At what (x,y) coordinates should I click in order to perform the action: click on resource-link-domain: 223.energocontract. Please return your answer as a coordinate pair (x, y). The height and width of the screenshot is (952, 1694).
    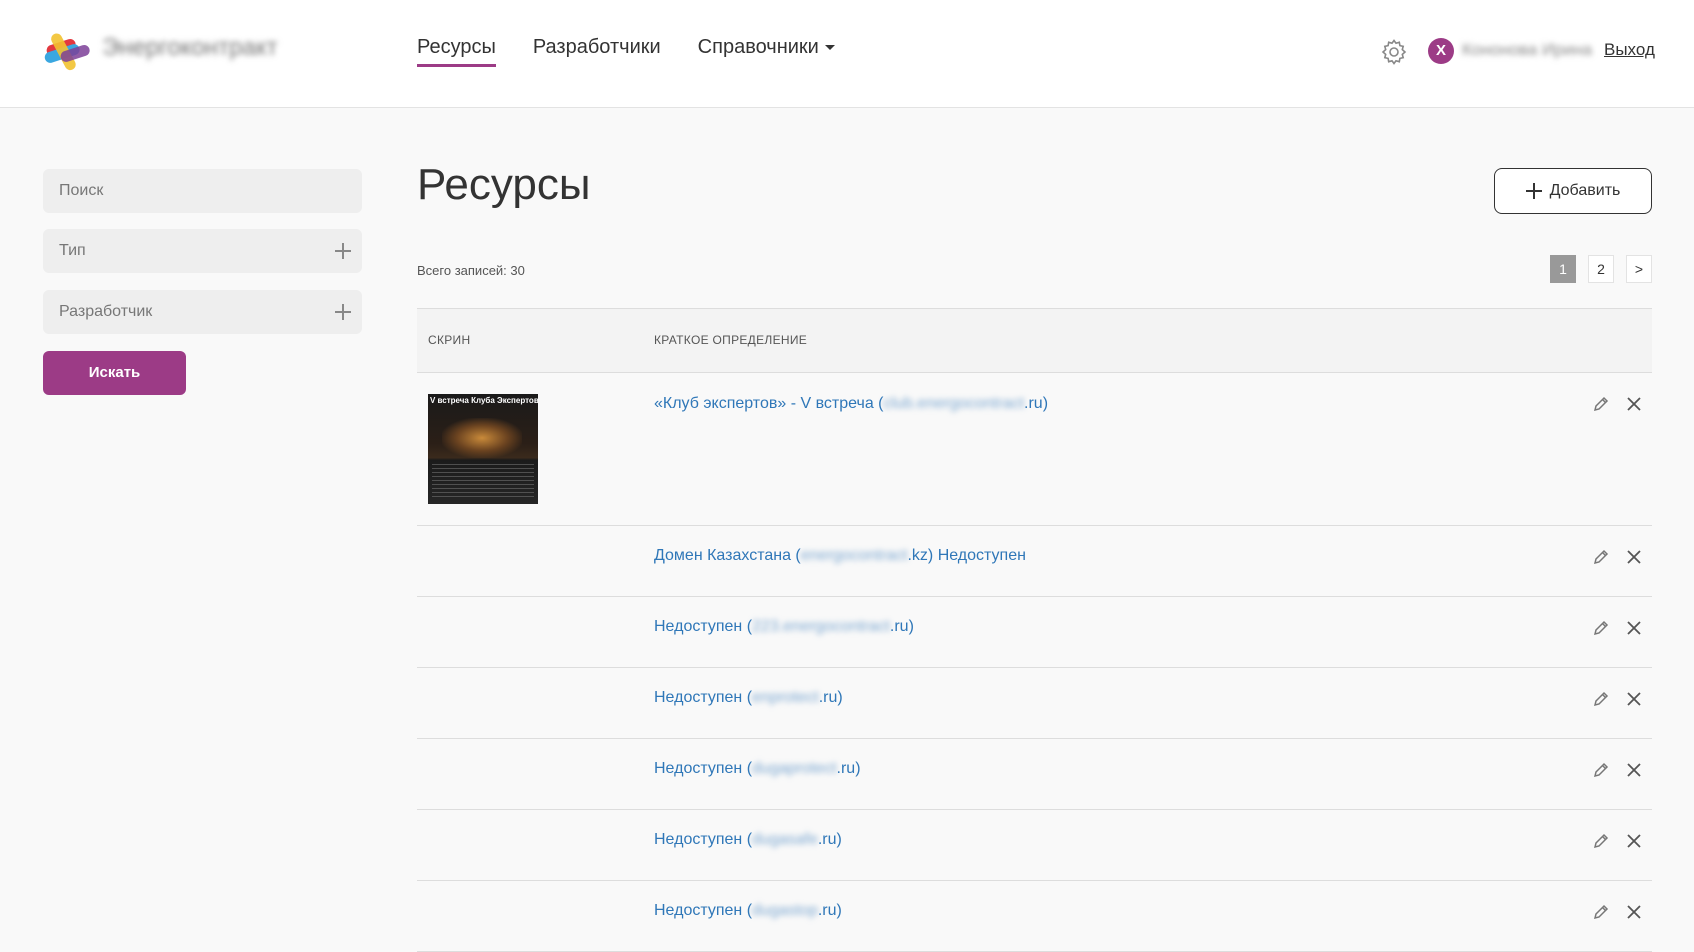
    Looking at the image, I should click on (821, 626).